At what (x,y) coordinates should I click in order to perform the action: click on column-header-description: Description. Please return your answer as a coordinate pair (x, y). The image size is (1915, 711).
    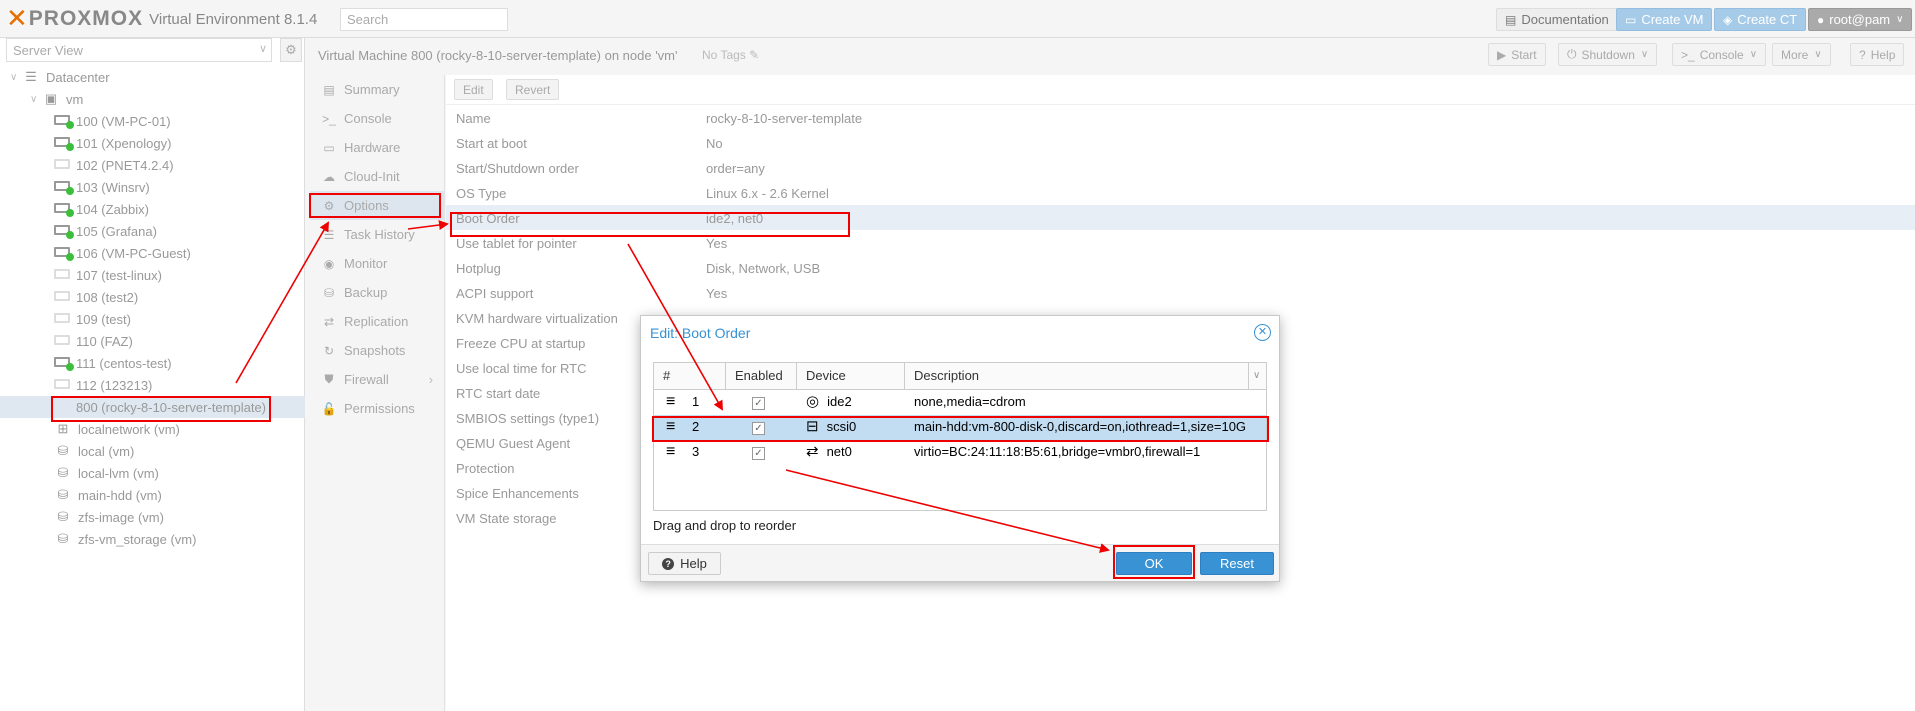
    Looking at the image, I should click on (1077, 376).